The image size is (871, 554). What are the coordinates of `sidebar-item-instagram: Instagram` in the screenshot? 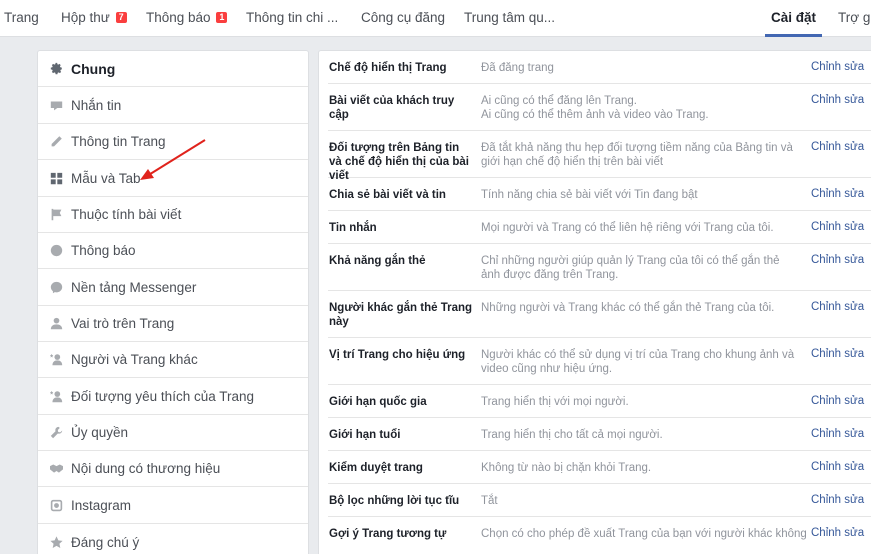 It's located at (173, 506).